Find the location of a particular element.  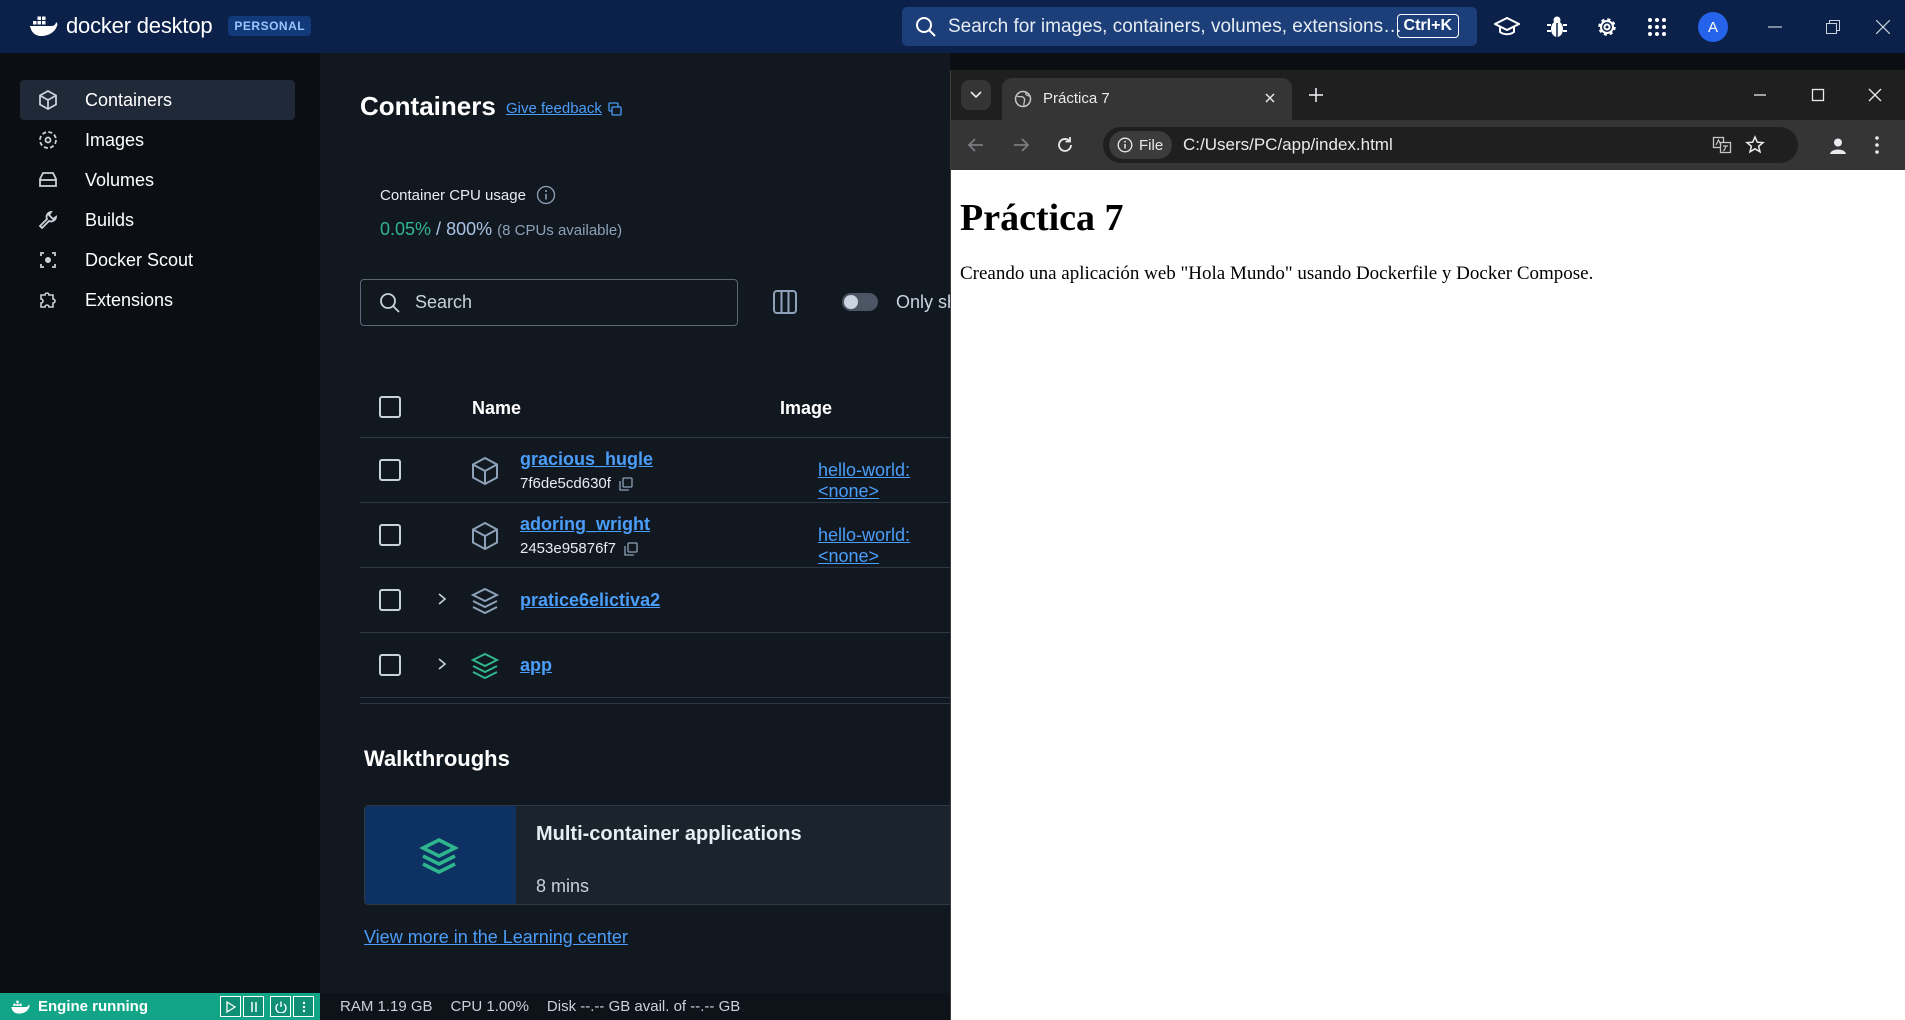

learning-center-button is located at coordinates (1506, 27).